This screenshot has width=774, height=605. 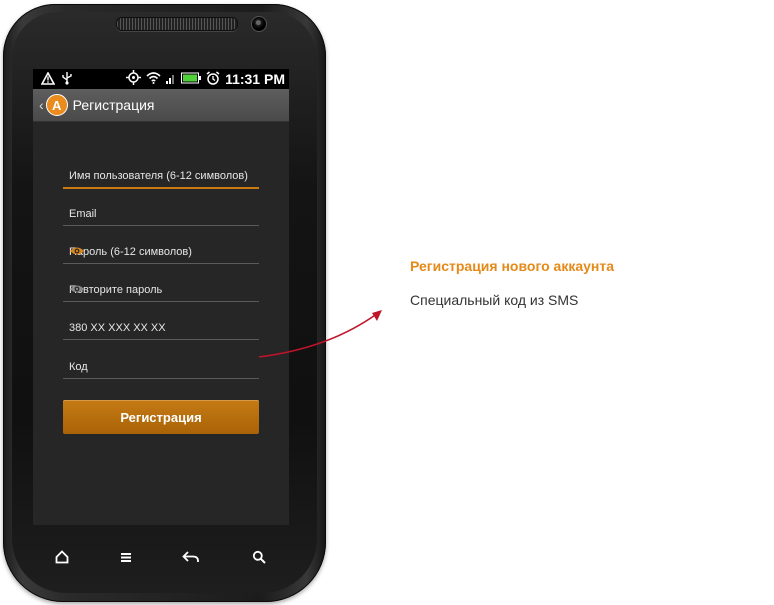 What do you see at coordinates (512, 266) in the screenshot?
I see `annotation-title: Регистрация нового аккаунта` at bounding box center [512, 266].